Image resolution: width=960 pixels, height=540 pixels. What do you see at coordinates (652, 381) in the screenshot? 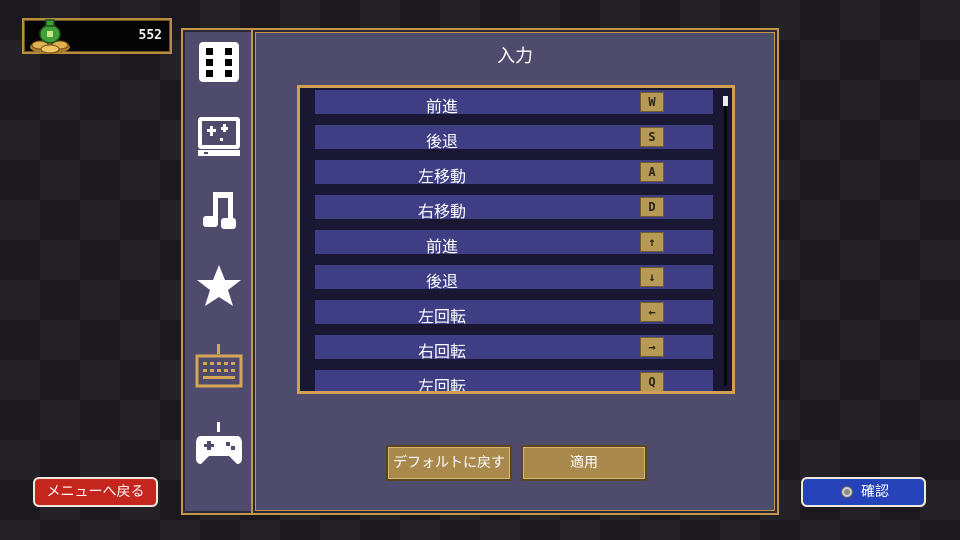
I see `binding-key: Q` at bounding box center [652, 381].